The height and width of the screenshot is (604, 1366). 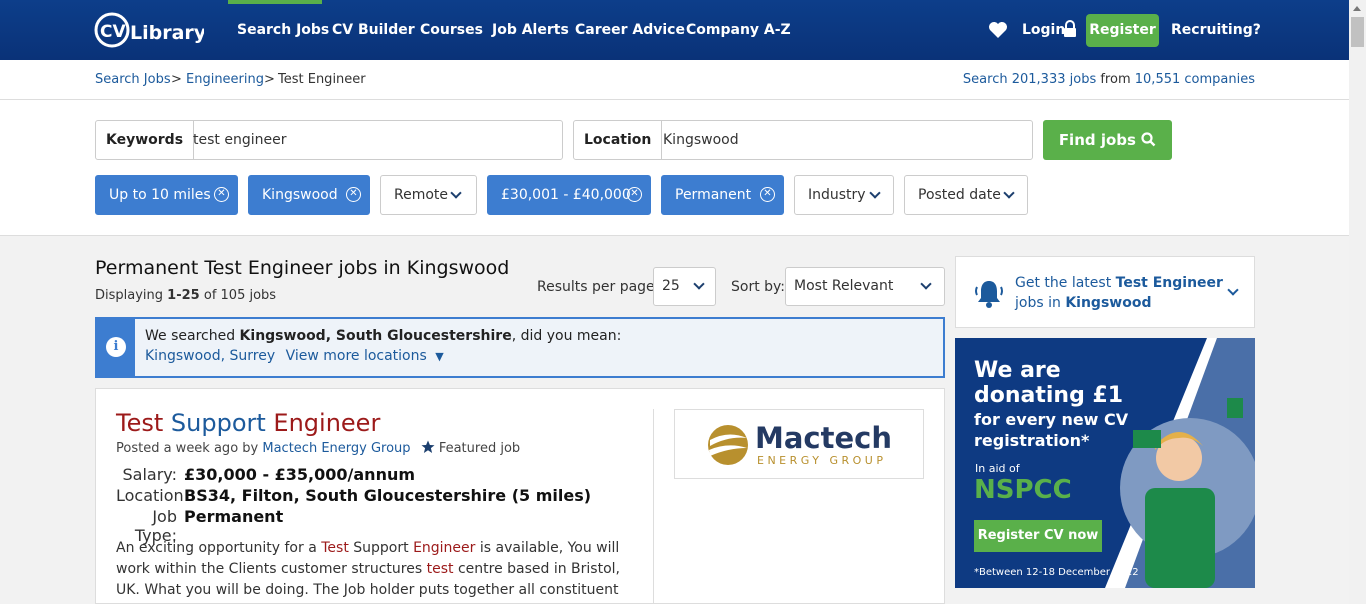 I want to click on results-count: Displaying 1-25 of 105 jobs, so click(x=185, y=295).